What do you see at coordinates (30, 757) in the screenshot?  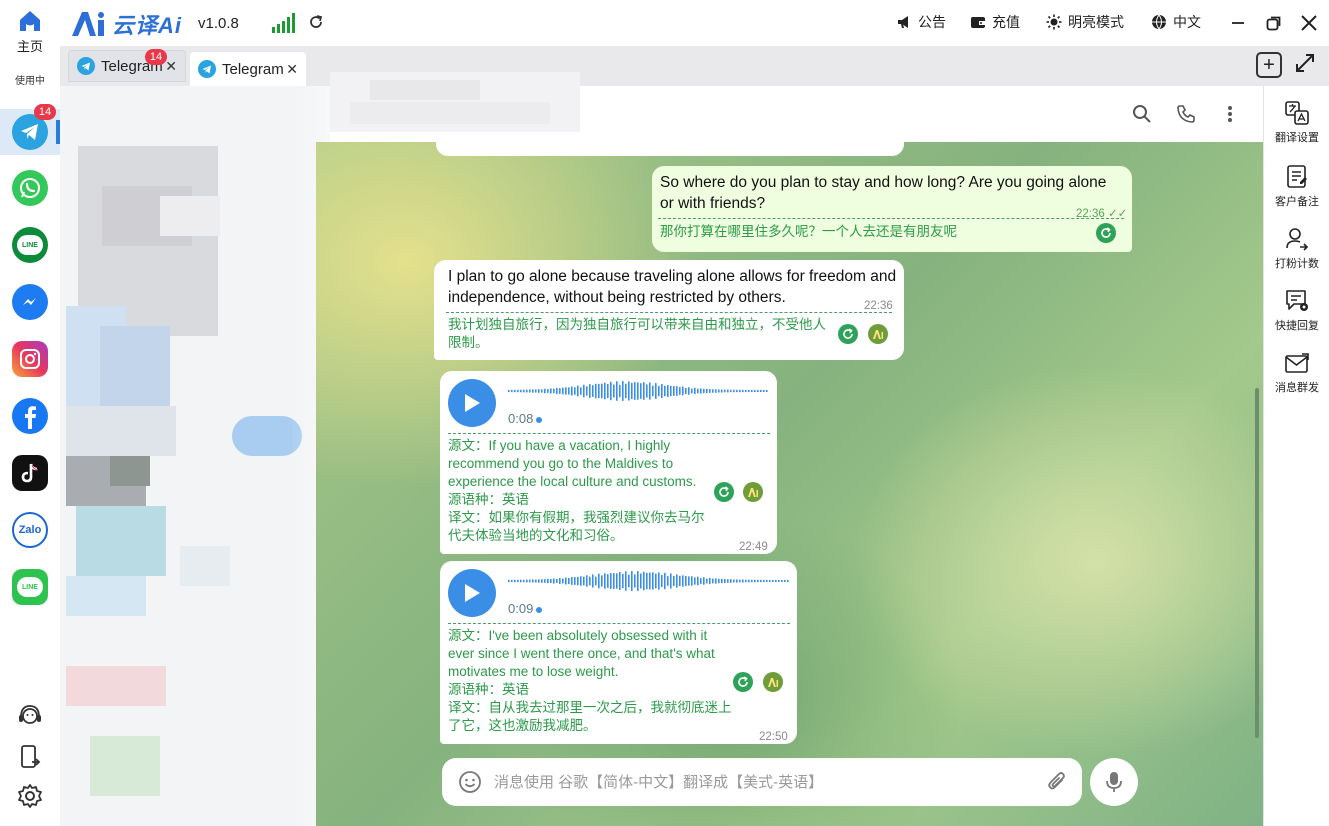 I see `device-button` at bounding box center [30, 757].